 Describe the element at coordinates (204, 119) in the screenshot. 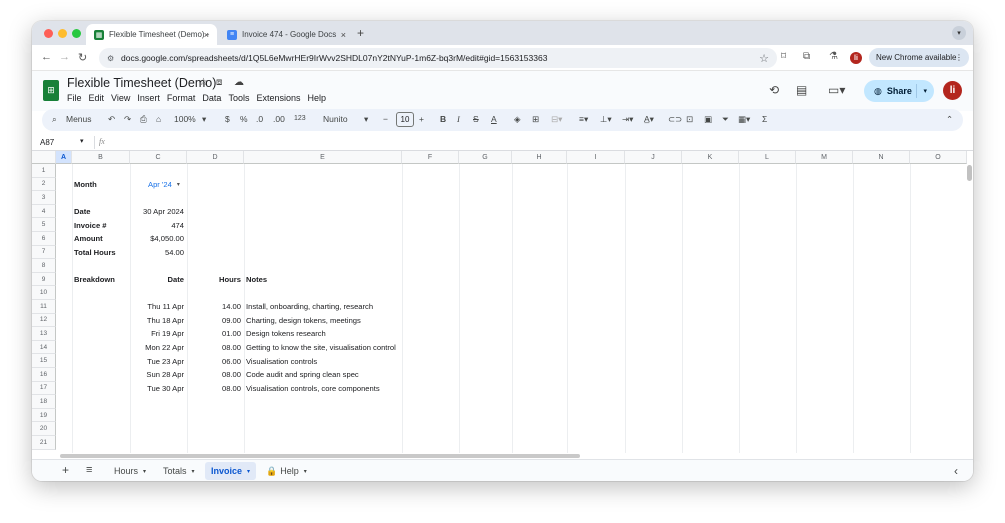

I see `zoom-dropdown-icon: ▾` at that location.